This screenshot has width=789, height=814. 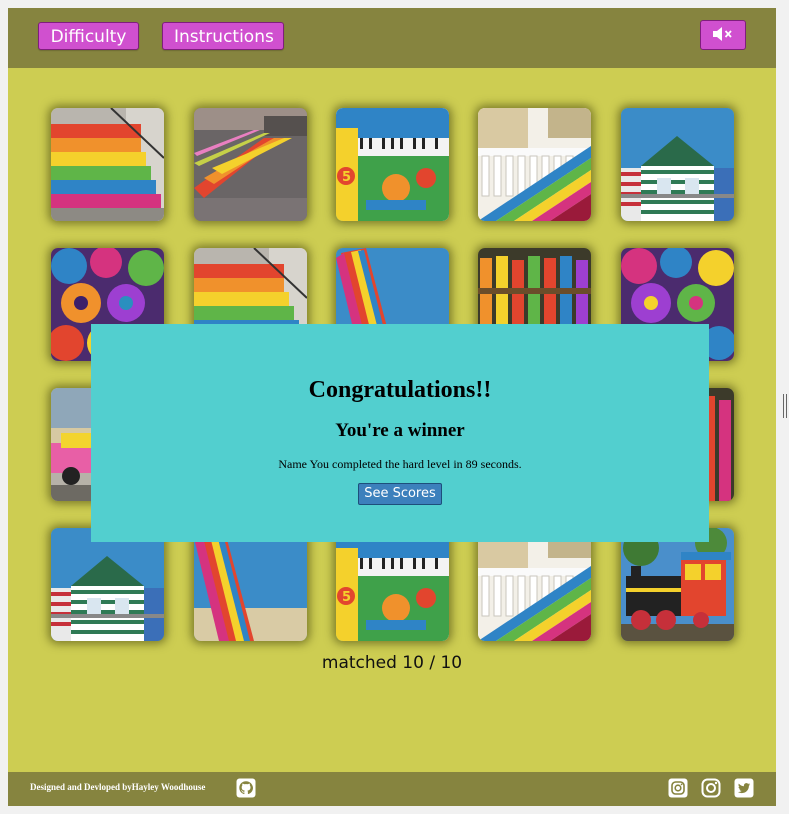 What do you see at coordinates (88, 36) in the screenshot?
I see `difficulty-button: Difficulty` at bounding box center [88, 36].